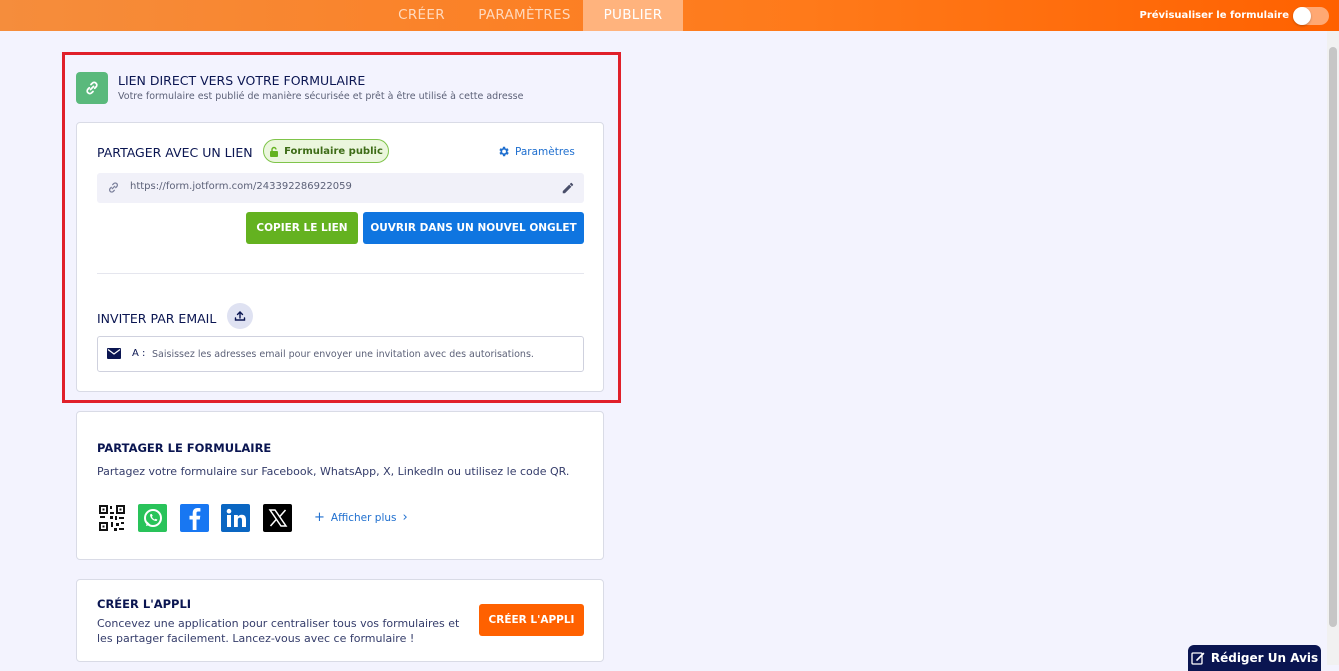 The image size is (1339, 671). What do you see at coordinates (175, 152) in the screenshot?
I see `share-link-title: PARTAGER AVEC UN LIEN` at bounding box center [175, 152].